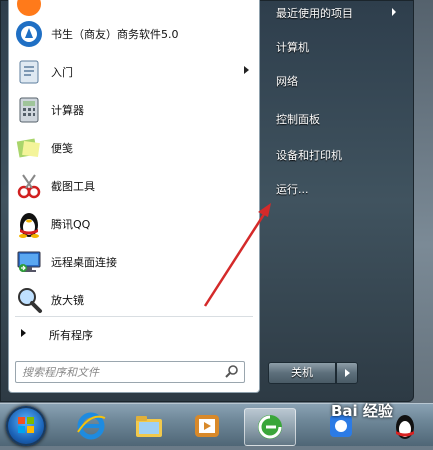 The width and height of the screenshot is (433, 450). What do you see at coordinates (149, 426) in the screenshot?
I see `windows-explorer-taskbar-icon` at bounding box center [149, 426].